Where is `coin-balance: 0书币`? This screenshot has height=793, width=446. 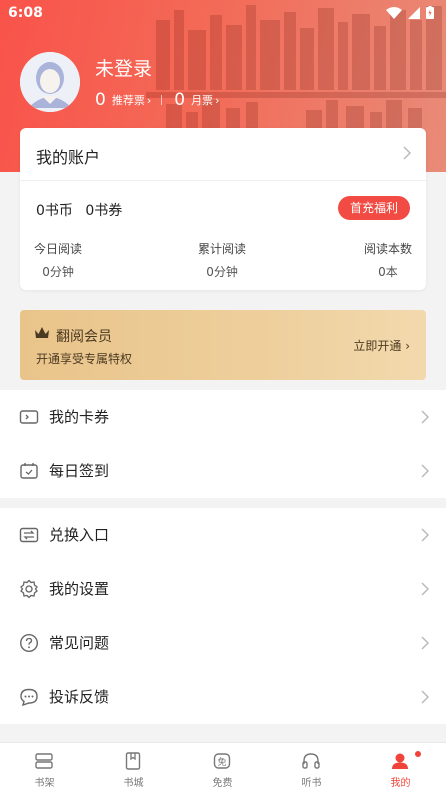 coin-balance: 0书币 is located at coordinates (54, 211).